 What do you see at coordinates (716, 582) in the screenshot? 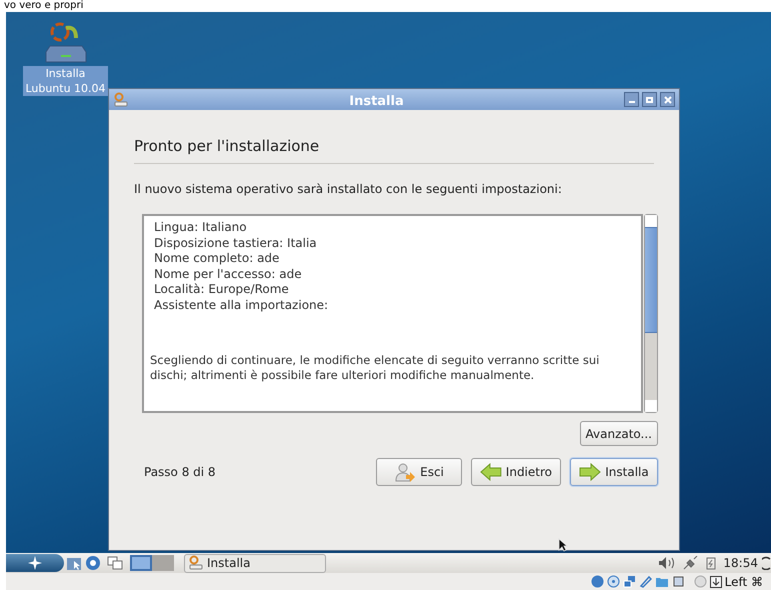
I see `keyboard-capture-icon` at bounding box center [716, 582].